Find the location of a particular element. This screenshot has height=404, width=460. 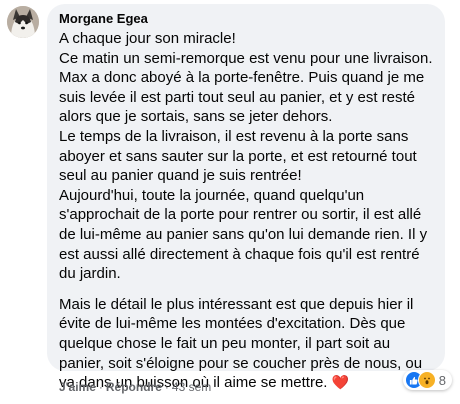

wow-icon is located at coordinates (426, 380).